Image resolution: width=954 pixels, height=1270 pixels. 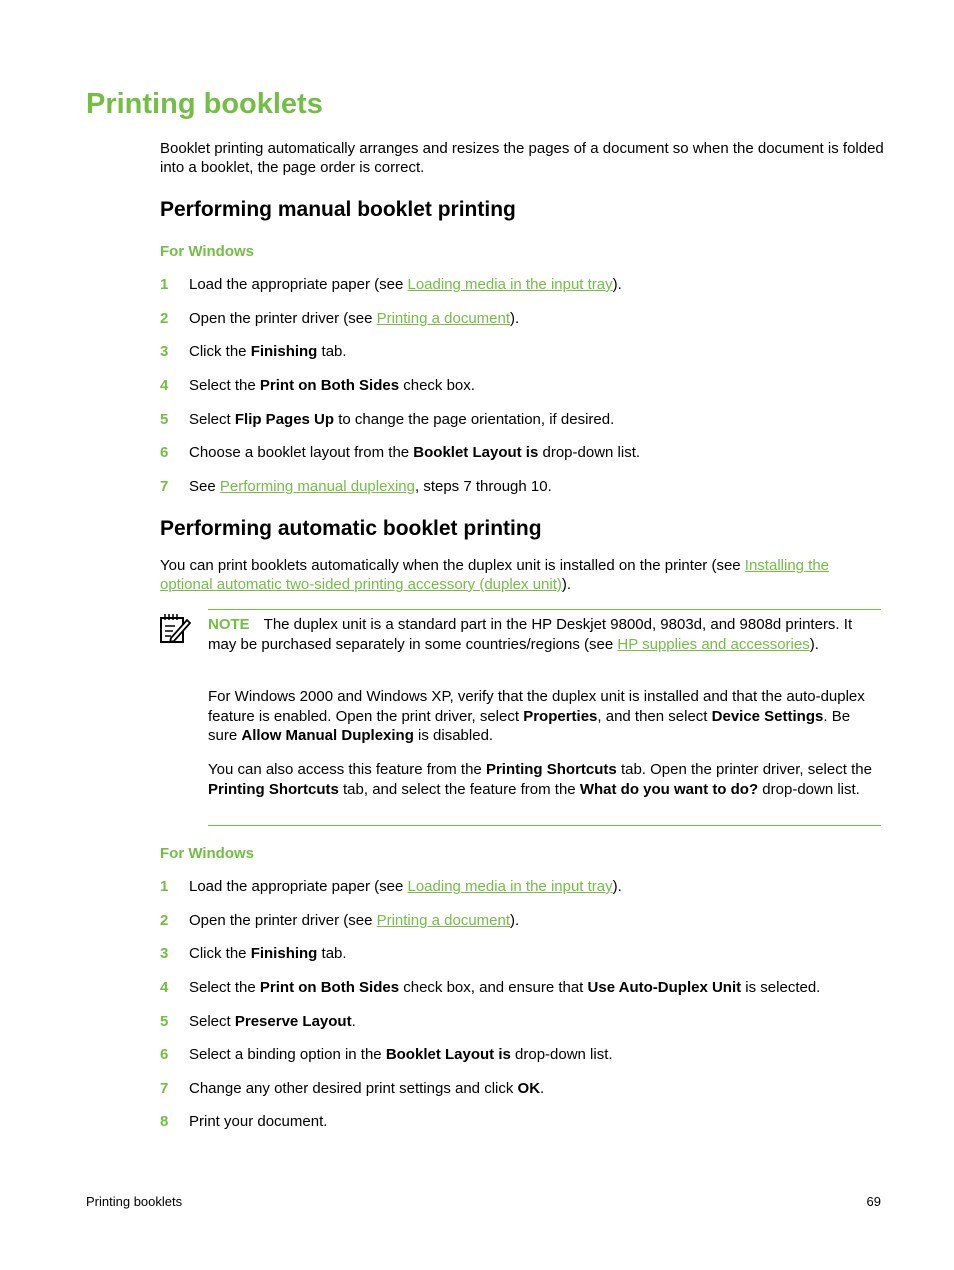 I want to click on automatic-step: 5 Select Preserve Layout., so click(x=258, y=1021).